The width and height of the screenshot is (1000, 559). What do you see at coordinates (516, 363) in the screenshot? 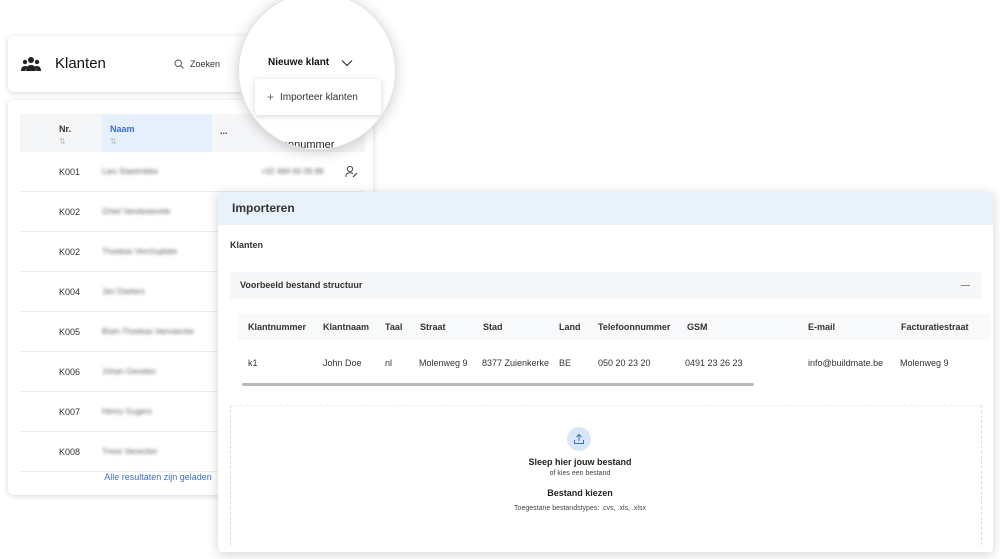
I see `example-cell: 8377 Zuienkerke` at bounding box center [516, 363].